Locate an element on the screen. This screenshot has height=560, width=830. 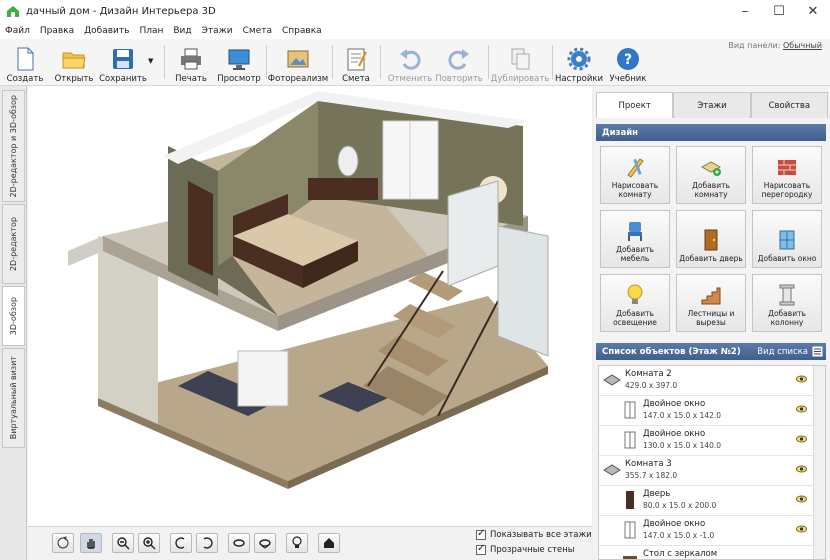
add-window-button: Добавить окно is located at coordinates (787, 239).